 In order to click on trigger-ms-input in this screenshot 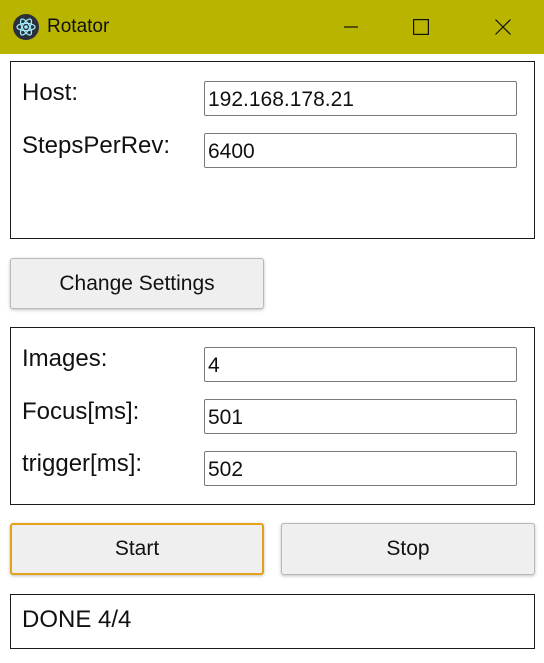, I will do `click(360, 468)`.